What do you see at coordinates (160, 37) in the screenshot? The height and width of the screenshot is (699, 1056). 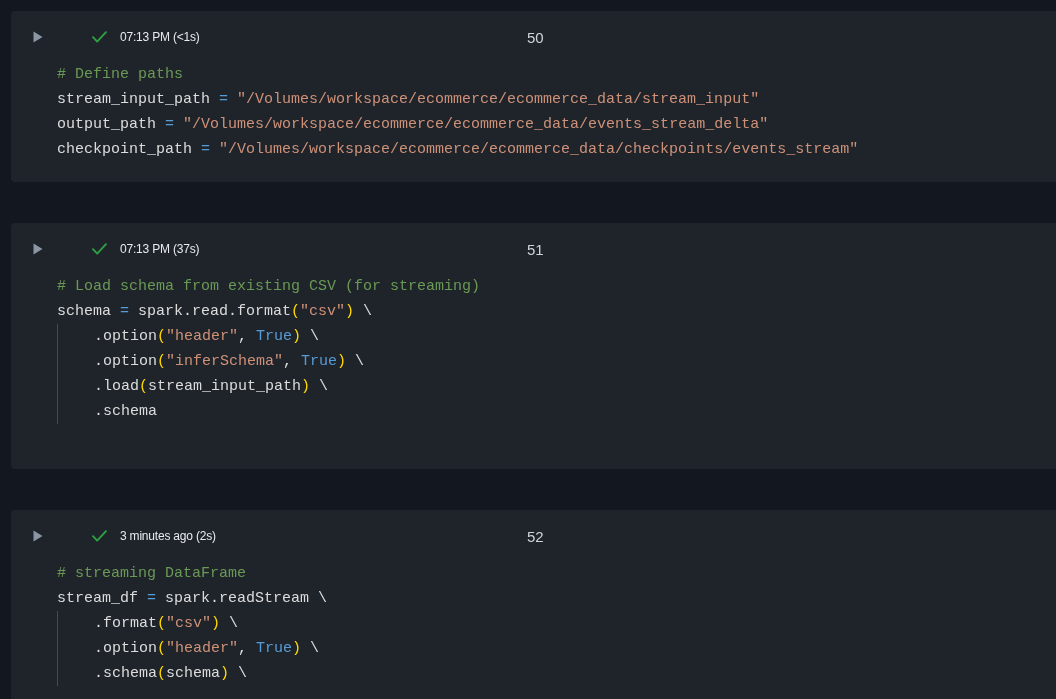 I see `run-status-text: 07:13 PM (<1s)` at bounding box center [160, 37].